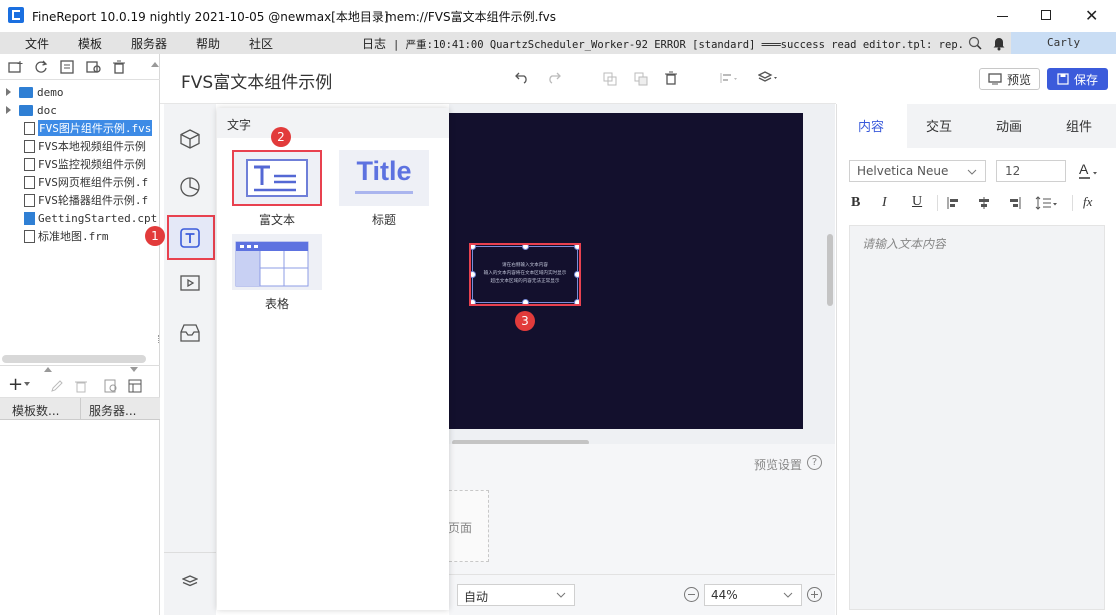  What do you see at coordinates (111, 386) in the screenshot?
I see `preview-data-icon` at bounding box center [111, 386].